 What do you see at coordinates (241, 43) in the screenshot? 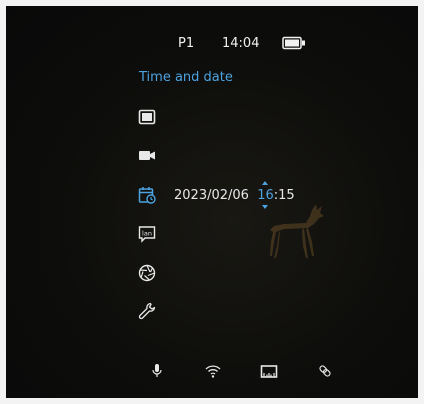
I see `clock: 14:04` at bounding box center [241, 43].